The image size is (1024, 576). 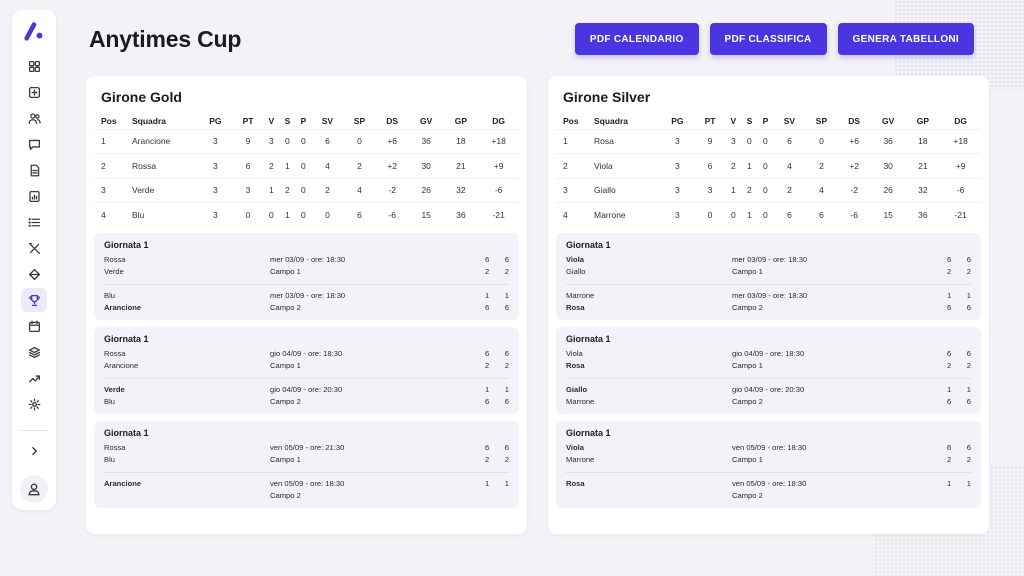 I want to click on match-datetime: ven 05/09 - ore: 18:30, so click(x=769, y=447).